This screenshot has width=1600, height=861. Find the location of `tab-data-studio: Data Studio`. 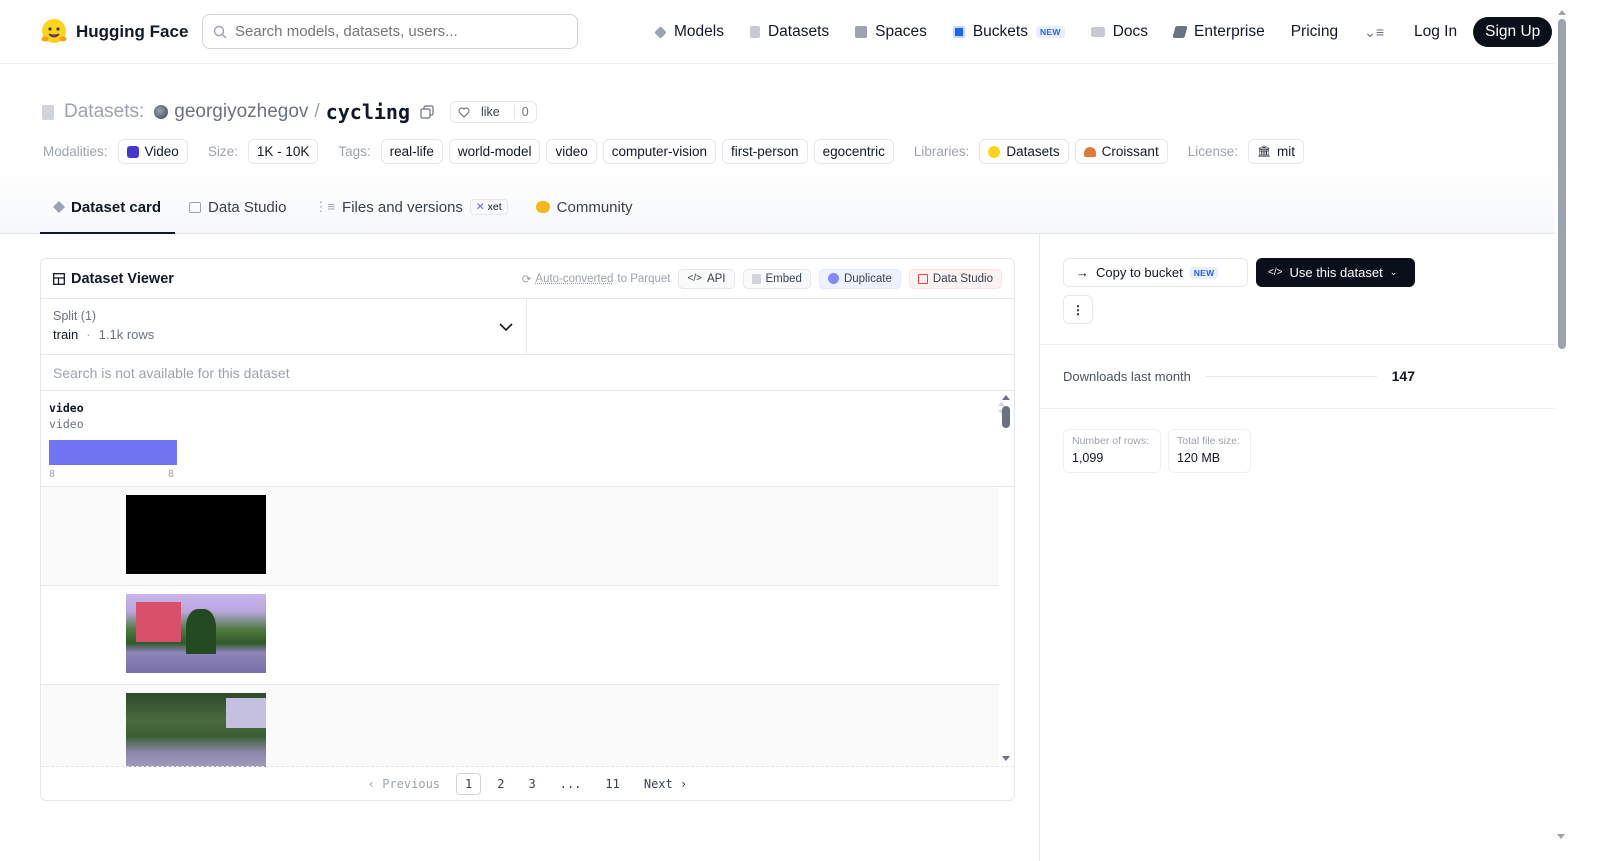

tab-data-studio: Data Studio is located at coordinates (237, 208).